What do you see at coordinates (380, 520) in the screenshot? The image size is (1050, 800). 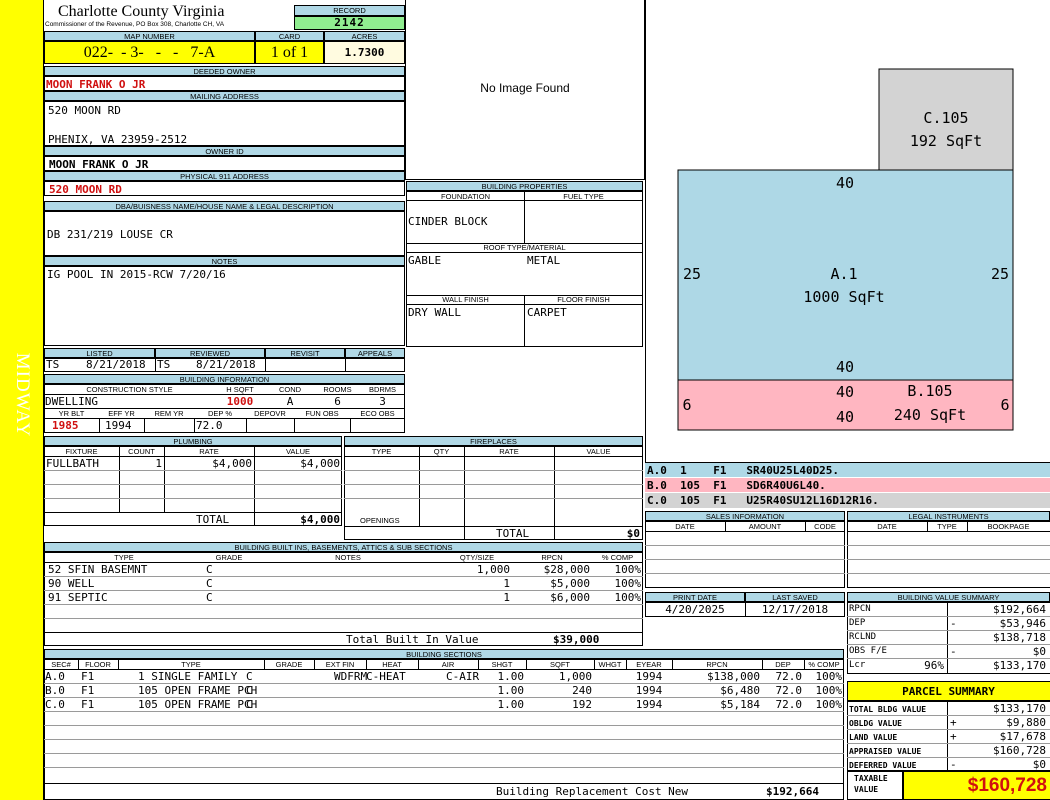 I see `fireplaces-openings-label: OPENINGS` at bounding box center [380, 520].